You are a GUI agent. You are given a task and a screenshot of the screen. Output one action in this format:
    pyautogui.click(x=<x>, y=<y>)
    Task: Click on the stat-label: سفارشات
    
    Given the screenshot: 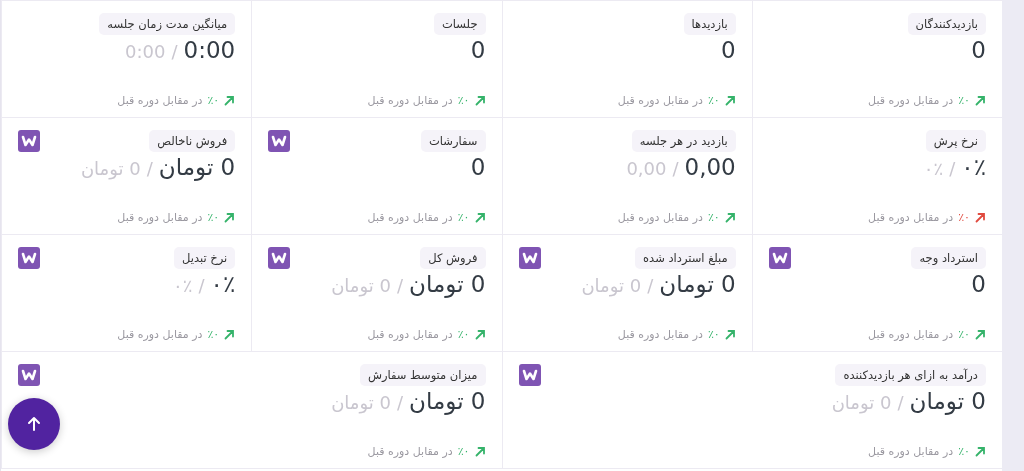 What is the action you would take?
    pyautogui.click(x=453, y=141)
    